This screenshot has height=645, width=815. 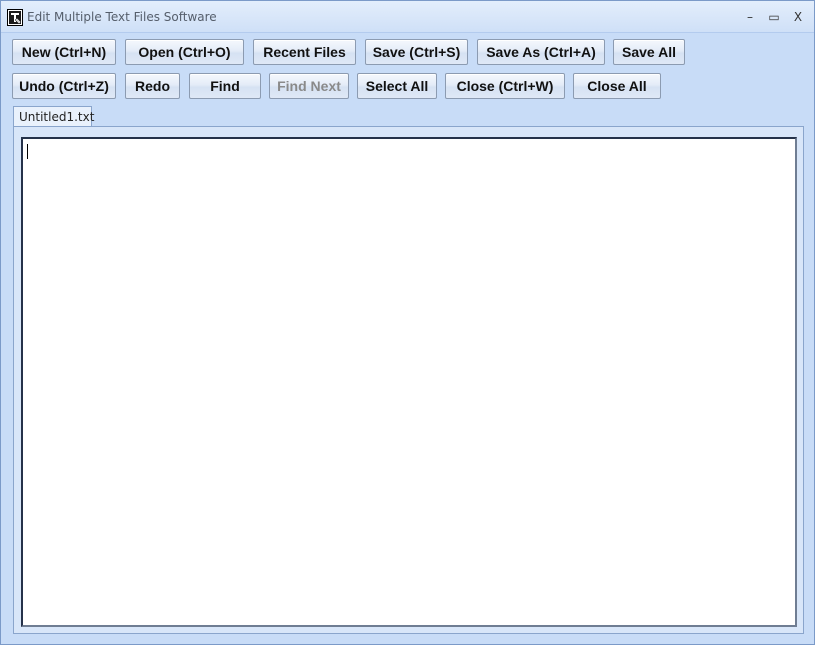 I want to click on title-bar: Edit Multiple Text Files Software – ▭ X, so click(x=407, y=17).